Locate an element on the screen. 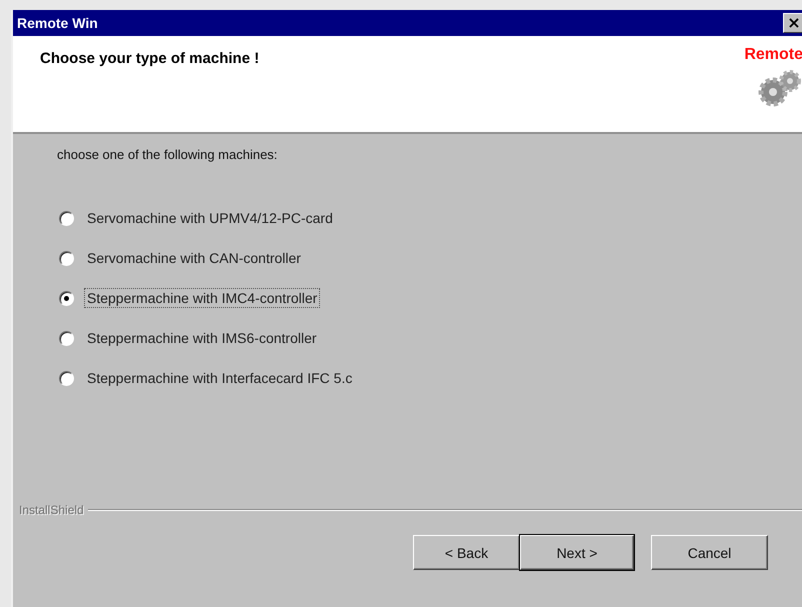 This screenshot has height=607, width=802. installshield-label: InstallShield is located at coordinates (51, 510).